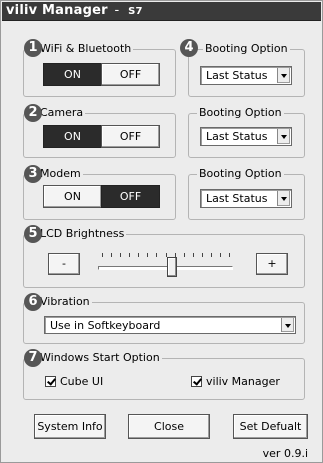 The width and height of the screenshot is (323, 463). Describe the element at coordinates (57, 10) in the screenshot. I see `app-name: viliv Manager` at that location.